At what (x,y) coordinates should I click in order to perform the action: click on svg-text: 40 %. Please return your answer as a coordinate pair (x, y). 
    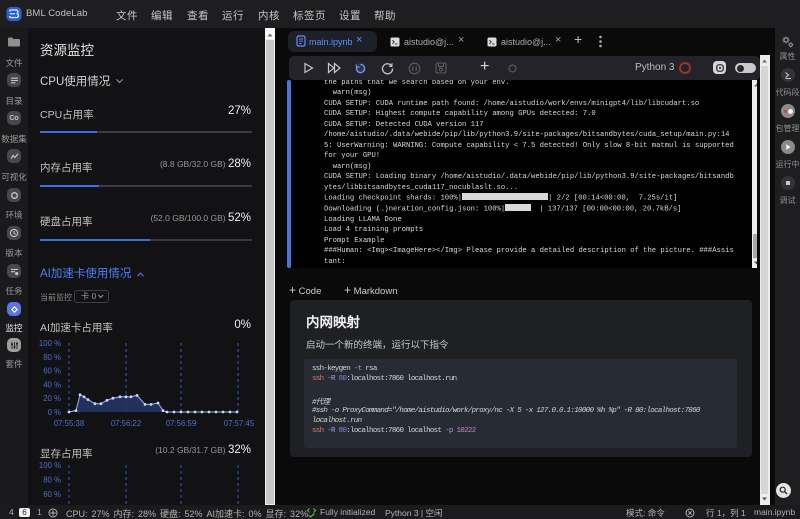
    Looking at the image, I should click on (52, 384).